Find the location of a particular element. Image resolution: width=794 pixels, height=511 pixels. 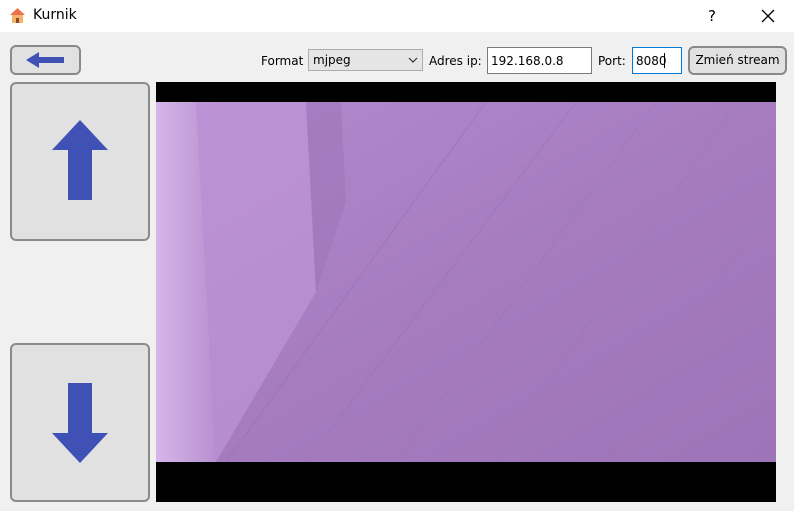

move-up-button is located at coordinates (80, 161).